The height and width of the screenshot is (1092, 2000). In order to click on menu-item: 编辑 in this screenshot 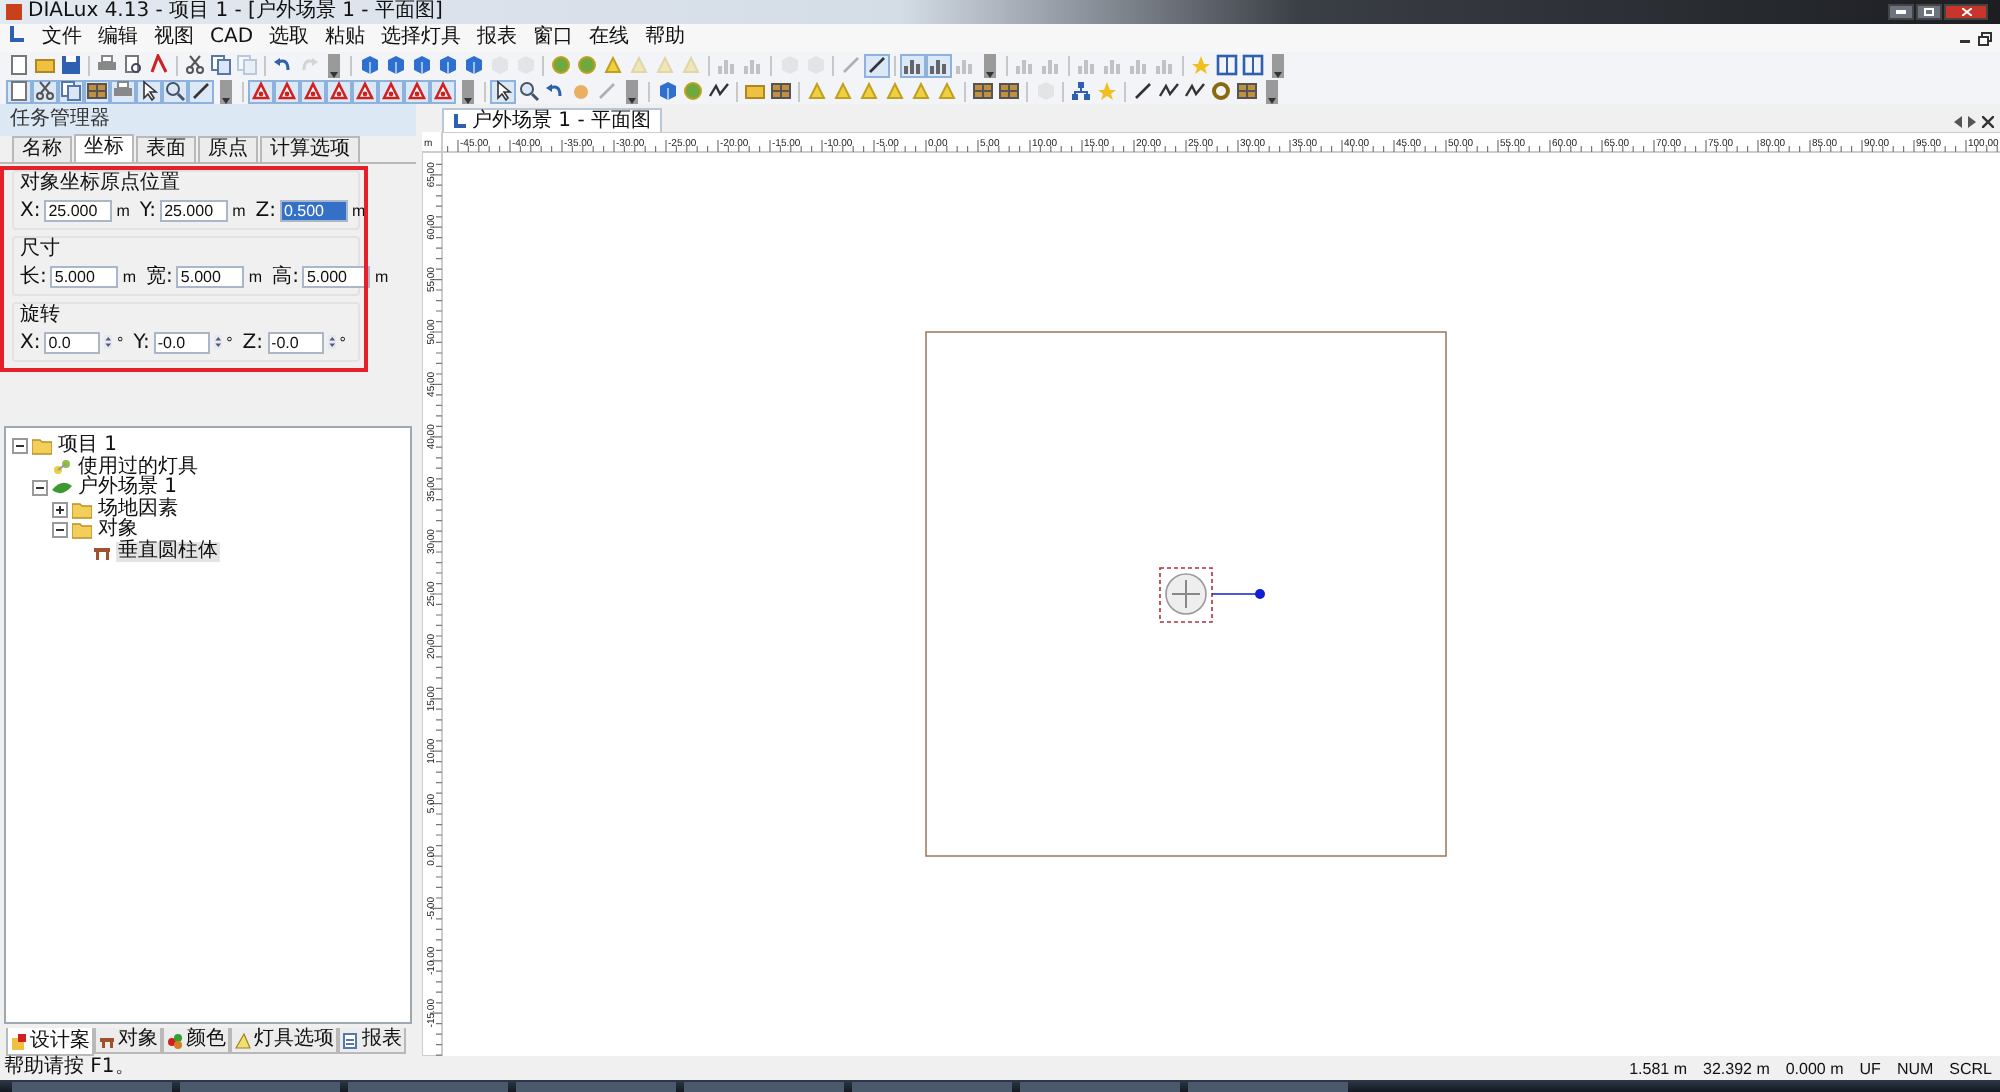, I will do `click(118, 38)`.